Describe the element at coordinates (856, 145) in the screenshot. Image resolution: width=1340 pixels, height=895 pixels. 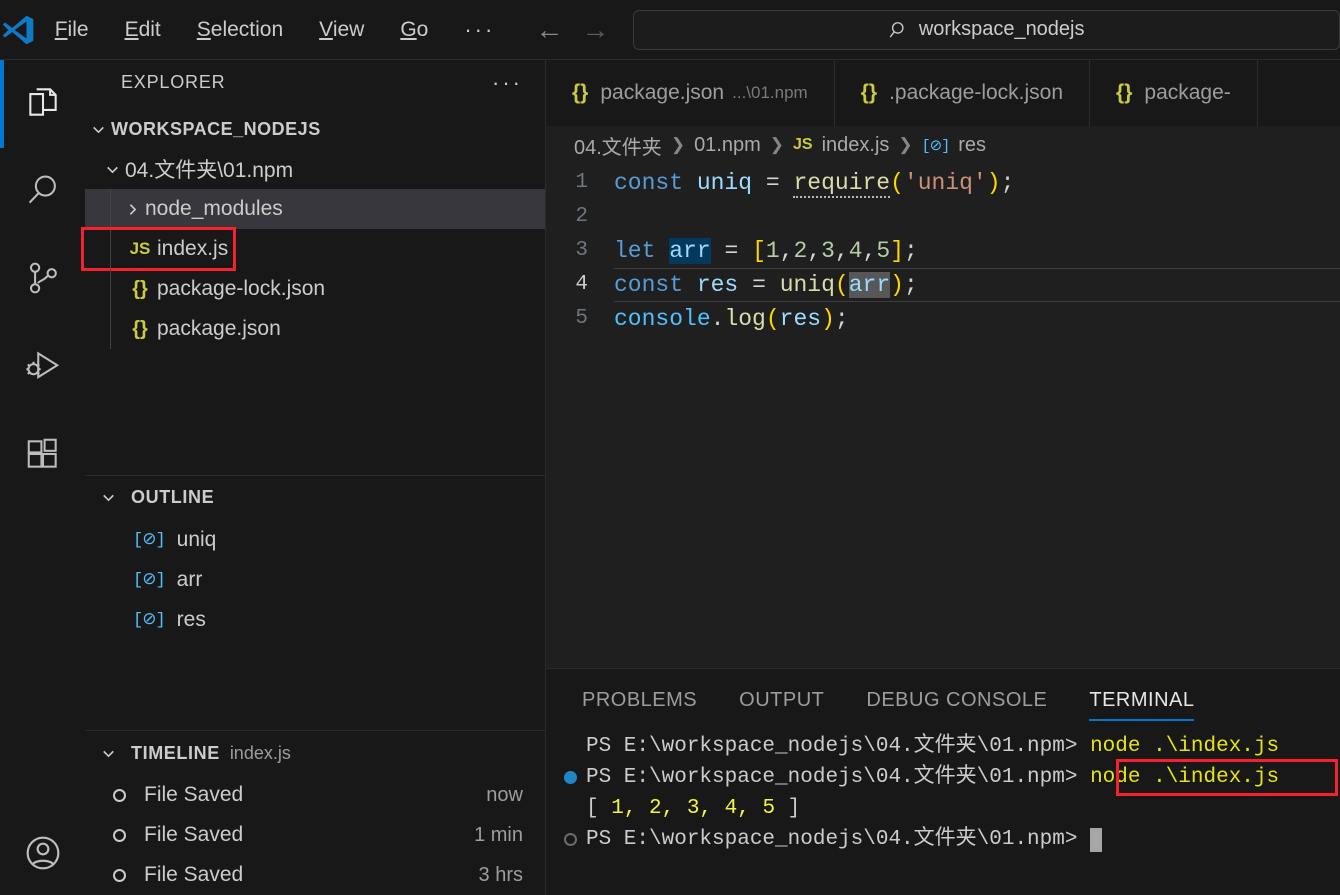
I see `breadcrumb-item-file: index.js` at that location.